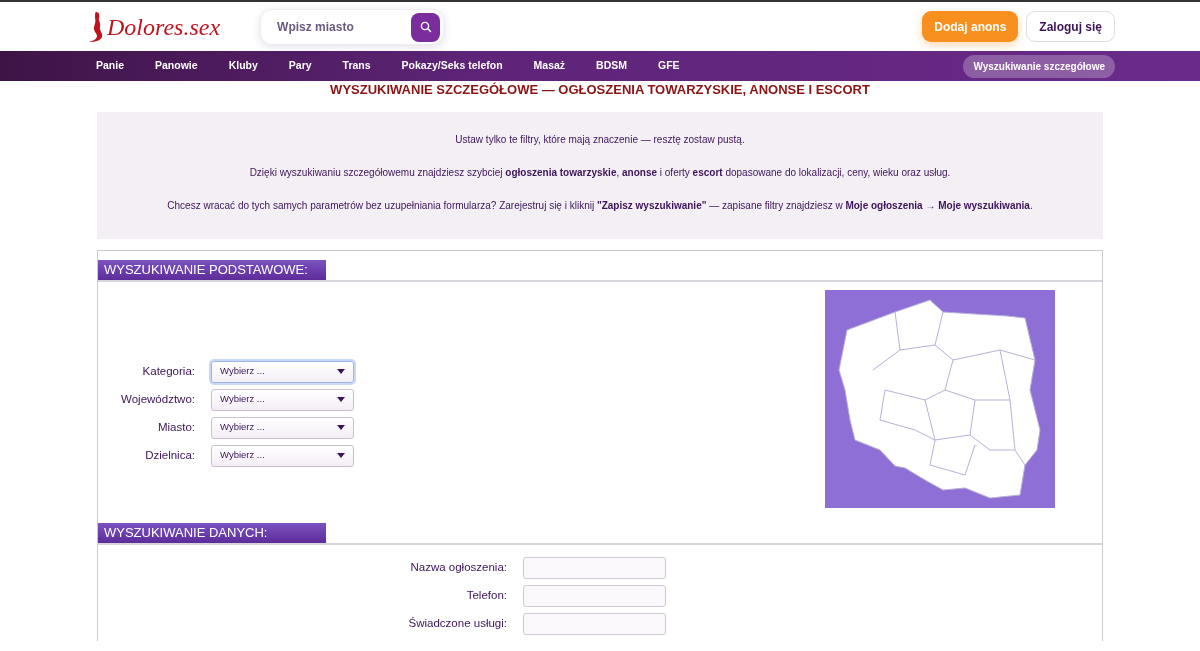 The image size is (1200, 651). I want to click on field-label: Dzielnica:, so click(170, 455).